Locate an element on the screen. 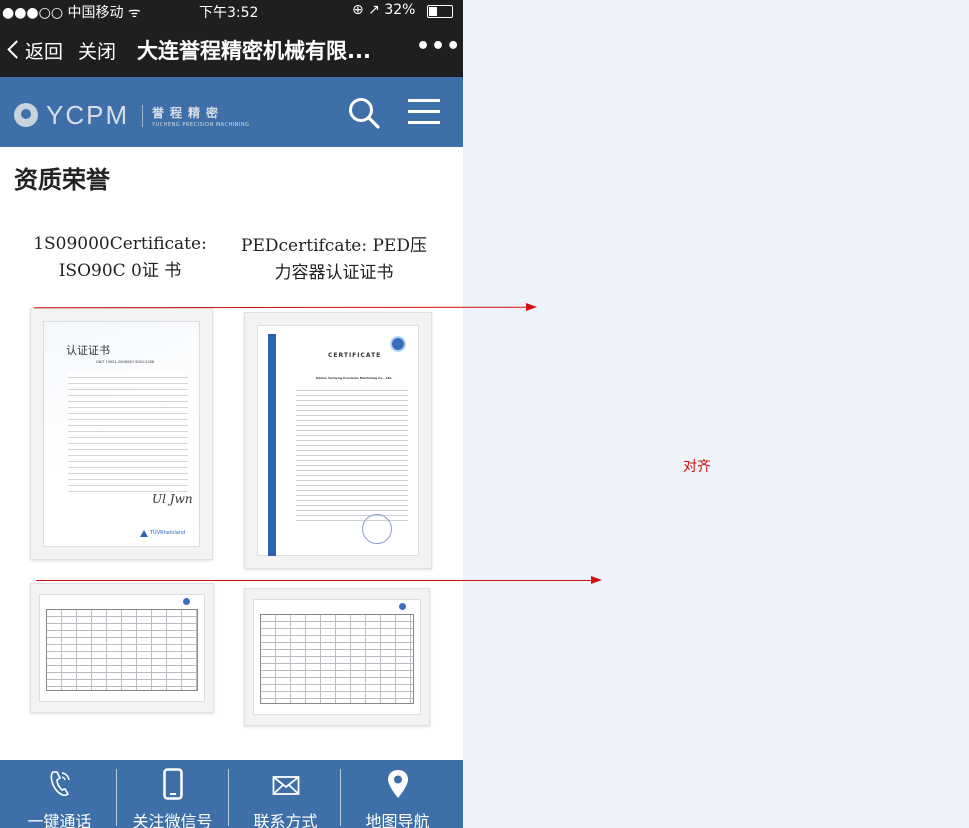 The height and width of the screenshot is (828, 969). logo-divider is located at coordinates (142, 116).